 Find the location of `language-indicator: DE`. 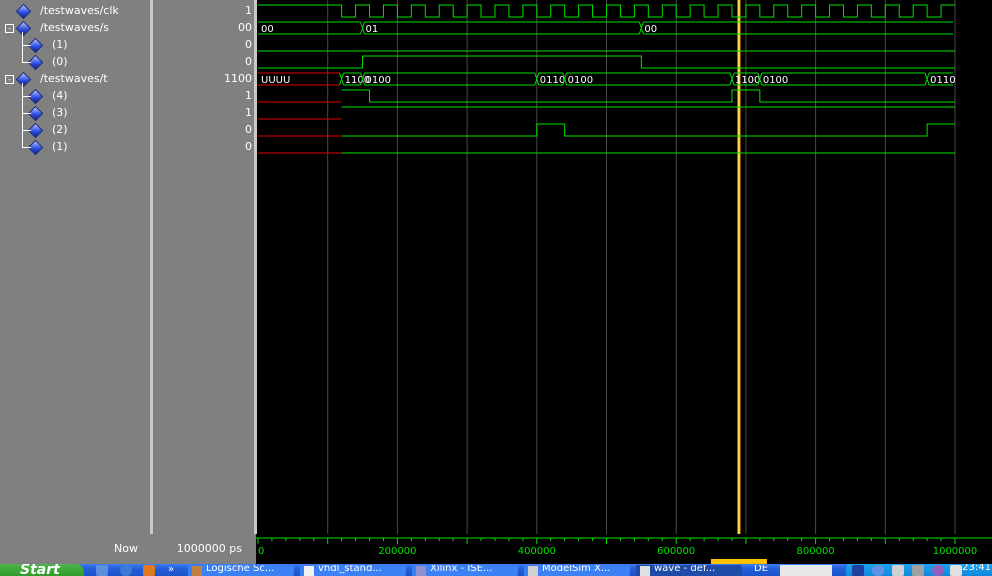

language-indicator: DE is located at coordinates (764, 570).